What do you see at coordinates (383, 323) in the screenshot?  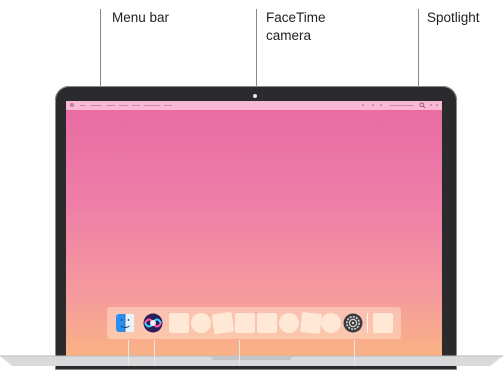 I see `trash-icon` at bounding box center [383, 323].